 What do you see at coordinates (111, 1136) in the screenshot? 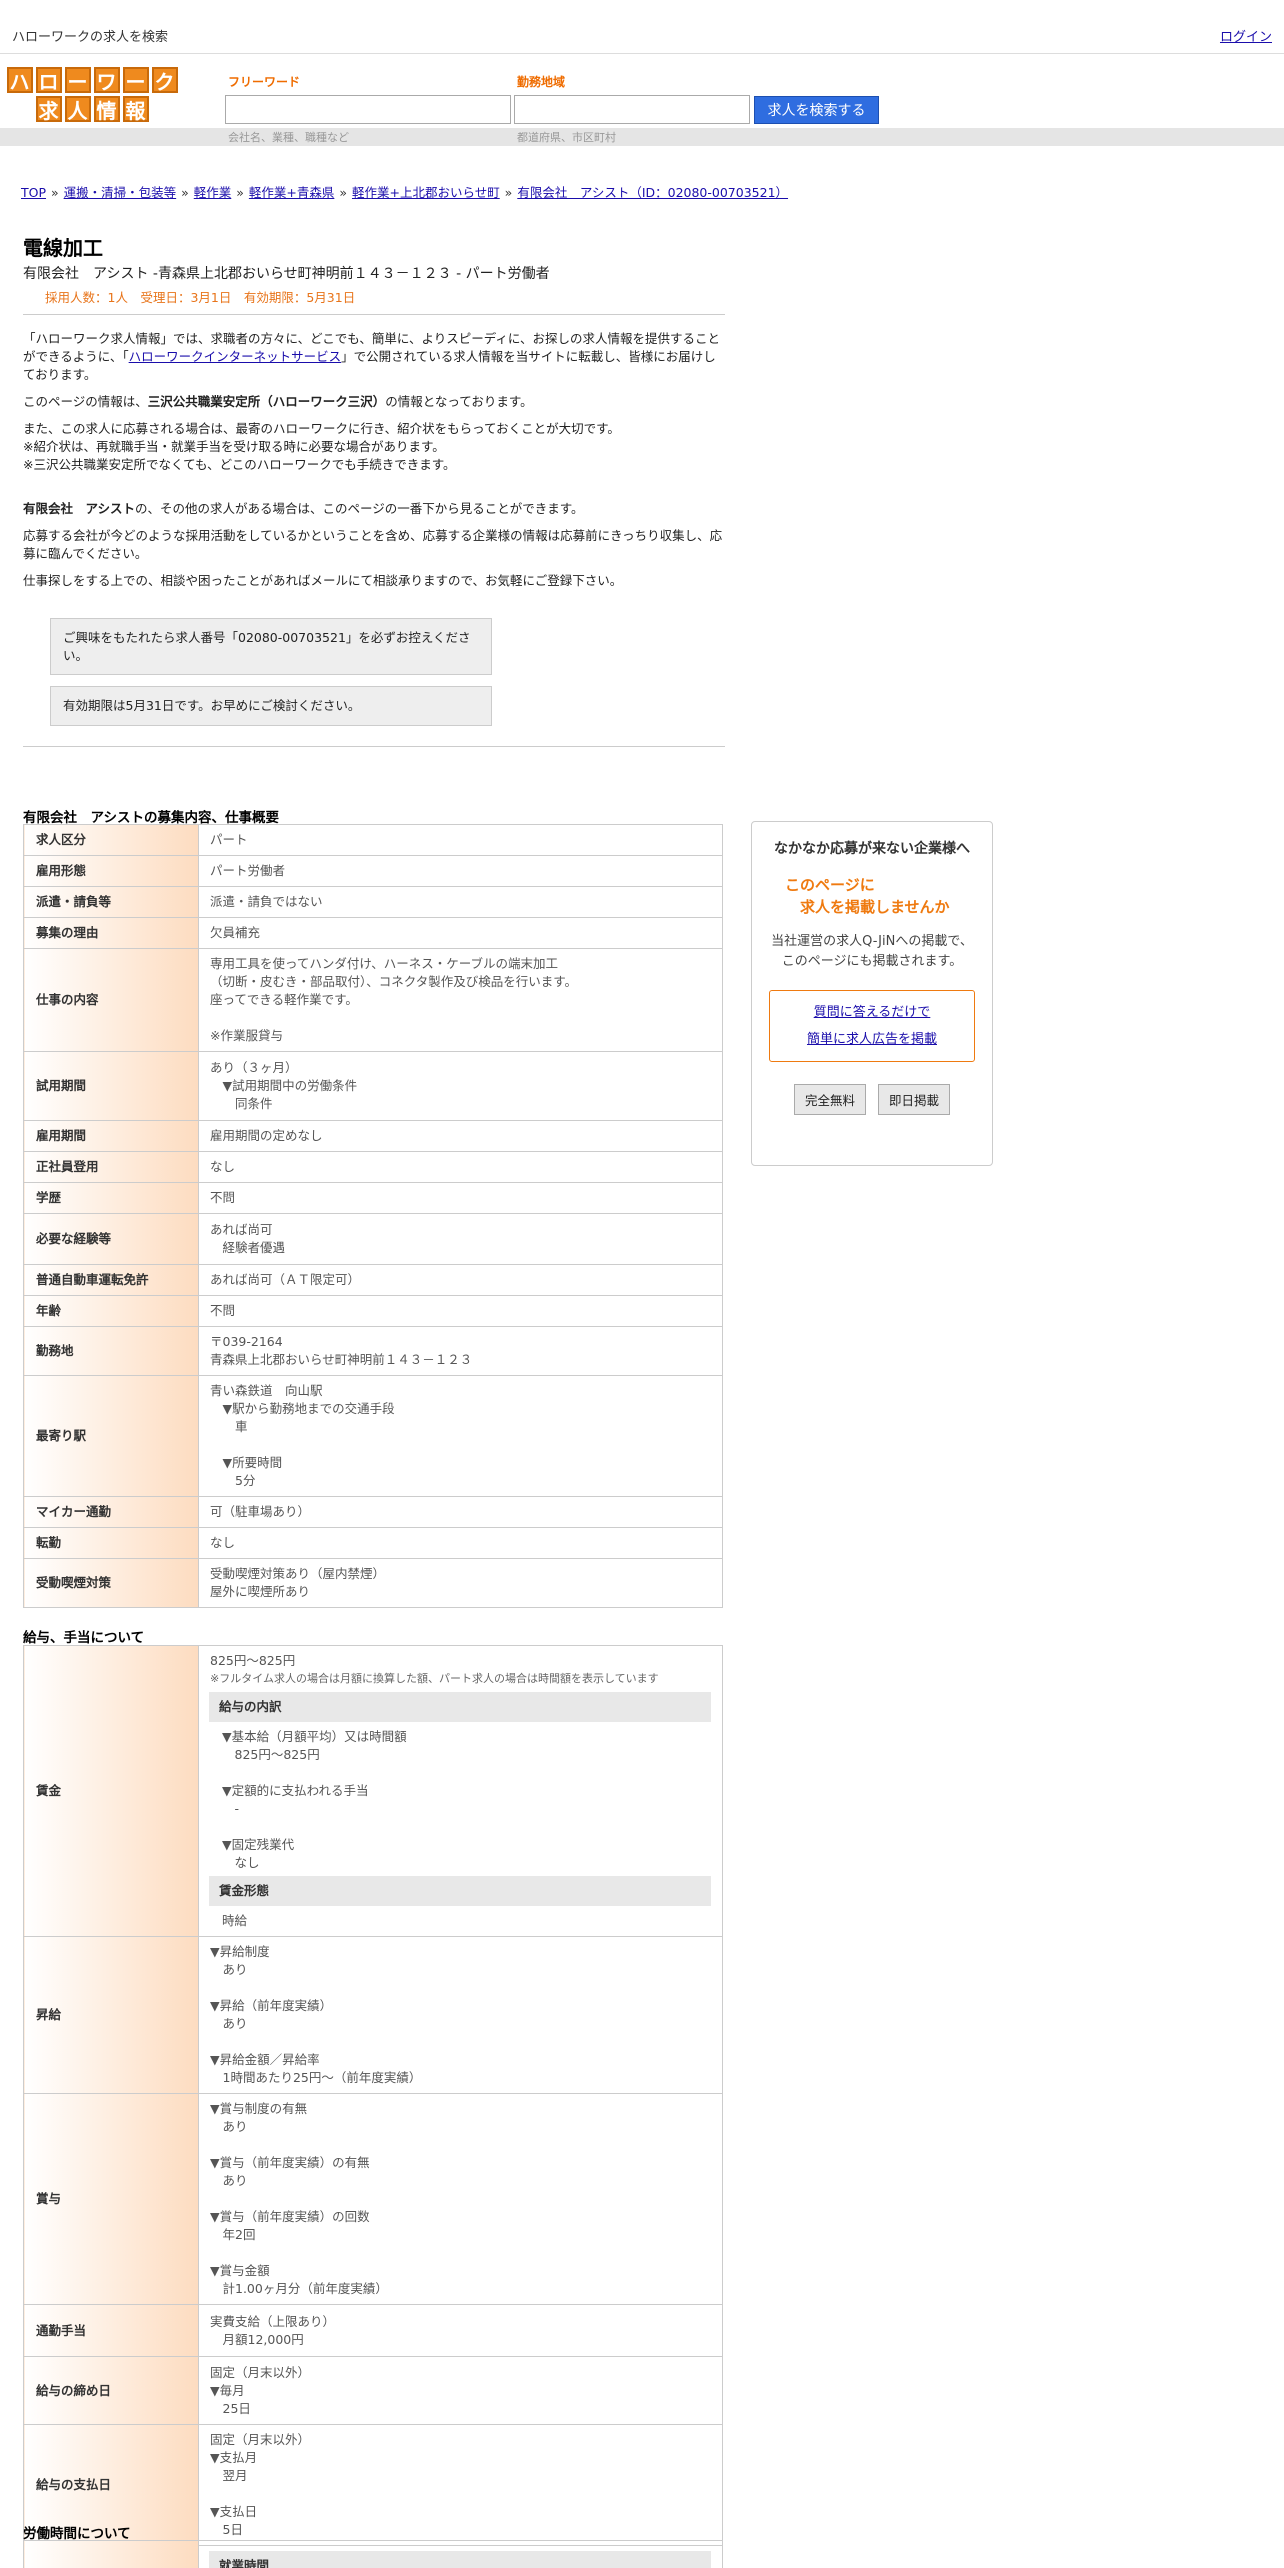
I see `row-key: 雇用期間` at bounding box center [111, 1136].